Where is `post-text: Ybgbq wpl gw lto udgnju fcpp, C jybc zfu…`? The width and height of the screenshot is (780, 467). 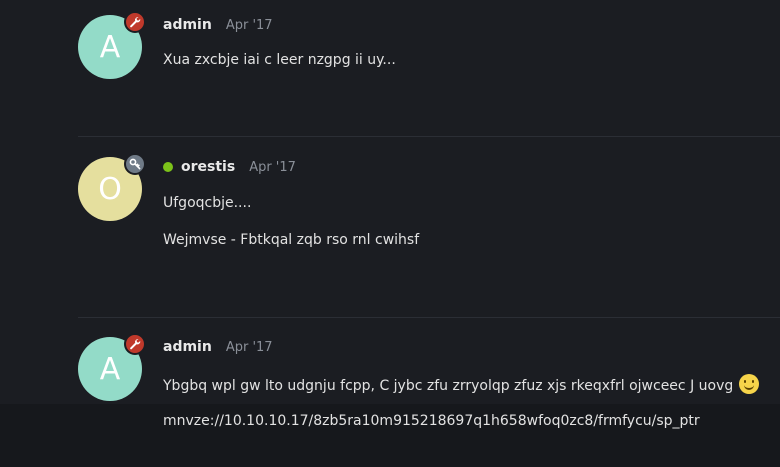 post-text: Ybgbq wpl gw lto udgnju fcpp, C jybc zfu… is located at coordinates (448, 386).